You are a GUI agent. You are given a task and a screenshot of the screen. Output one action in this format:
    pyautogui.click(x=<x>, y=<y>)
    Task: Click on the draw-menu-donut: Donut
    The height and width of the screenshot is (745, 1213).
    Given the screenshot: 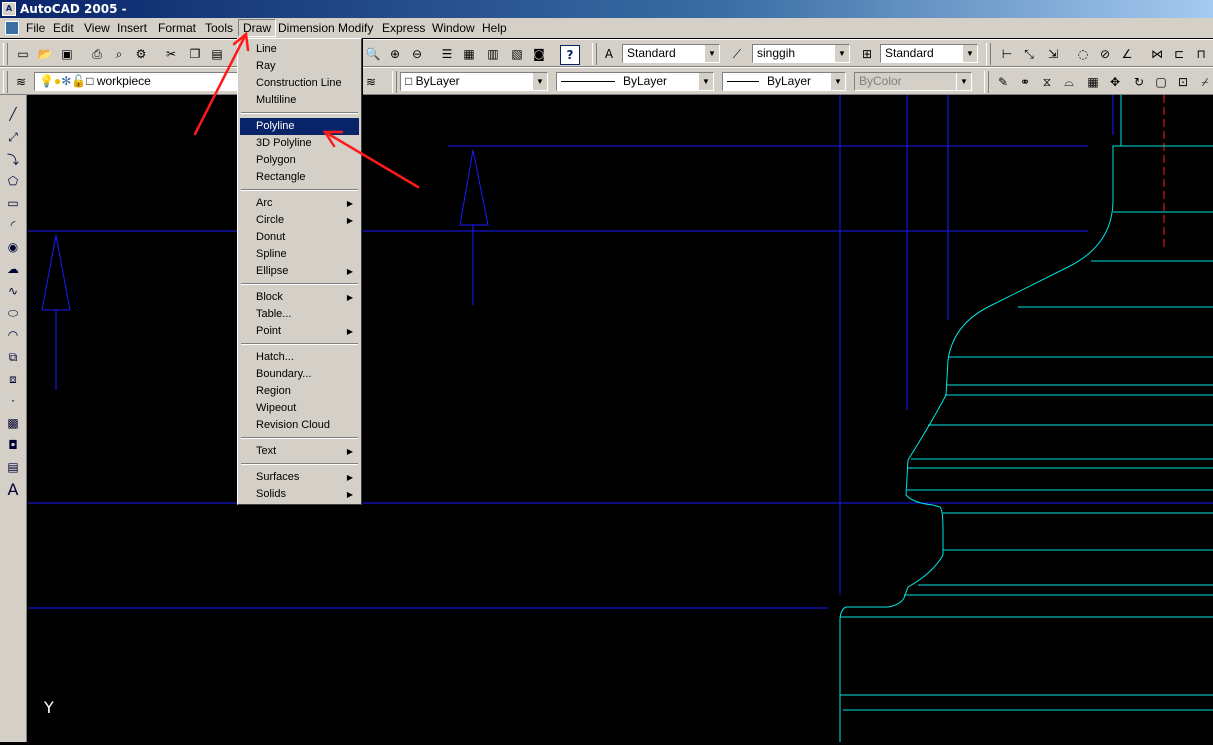 What is the action you would take?
    pyautogui.click(x=299, y=237)
    